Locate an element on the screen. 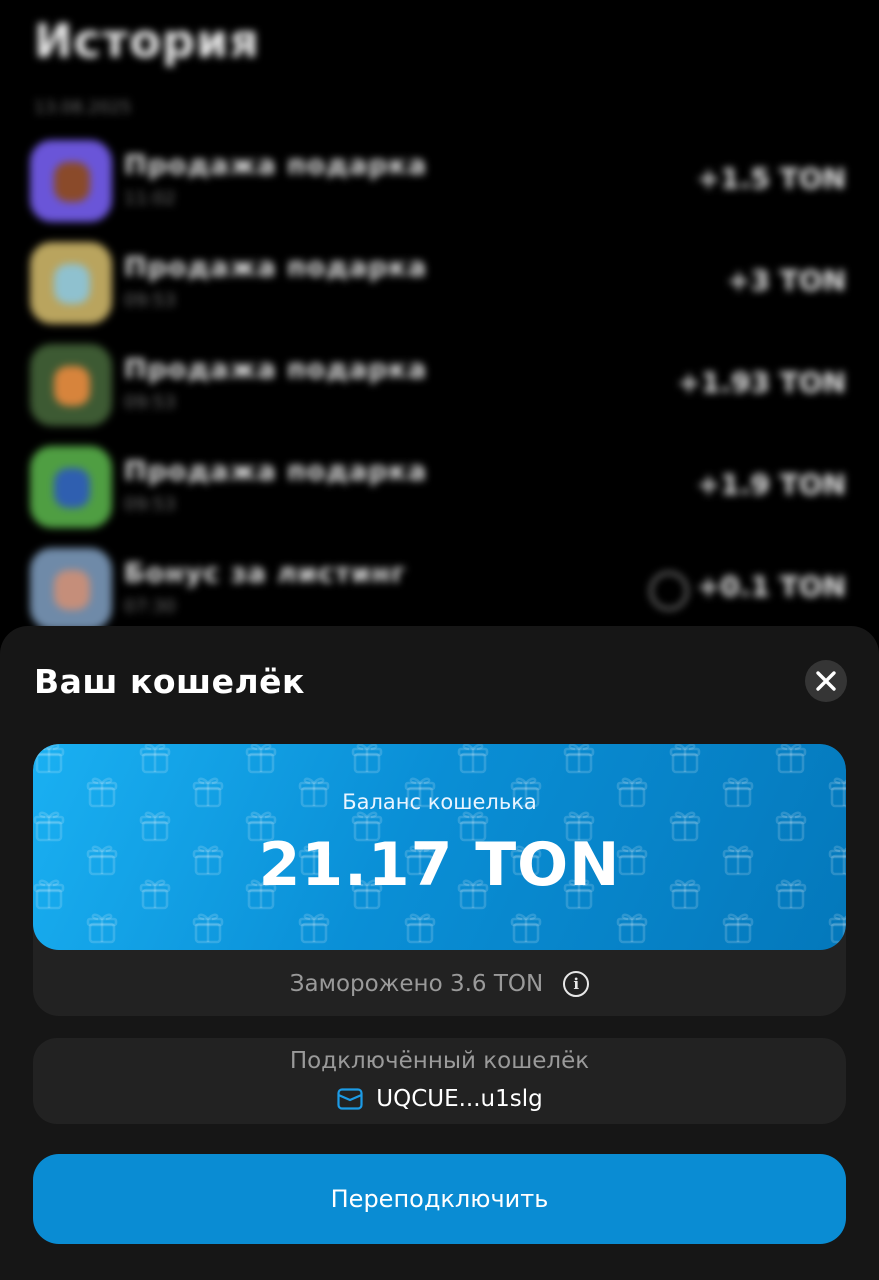 The image size is (879, 1280). wallet-icon is located at coordinates (350, 1099).